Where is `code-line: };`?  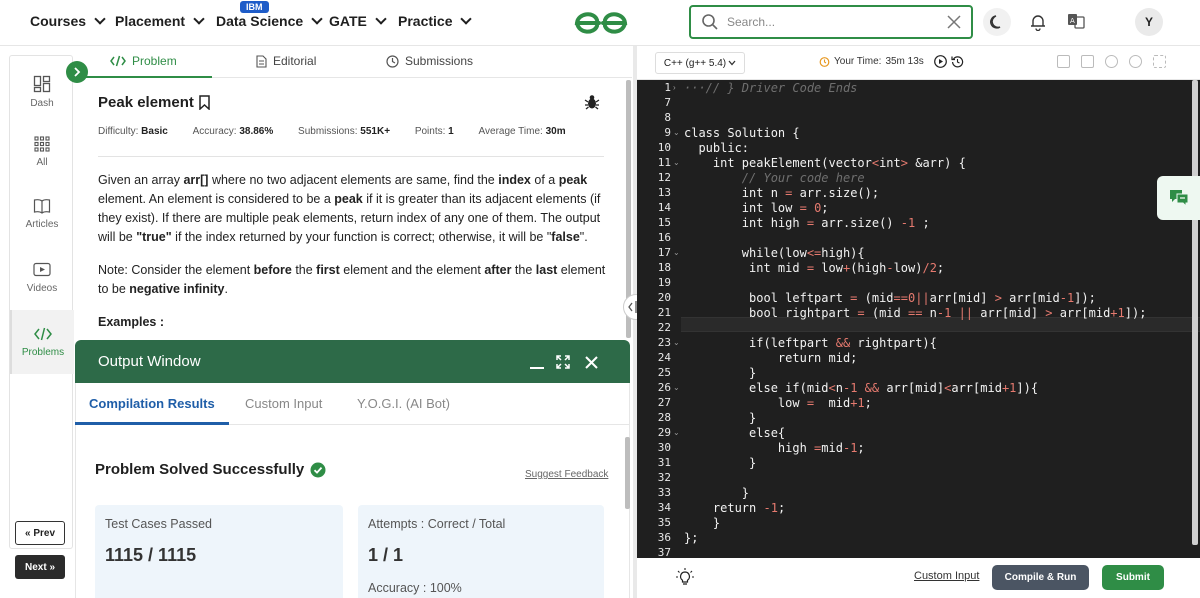
code-line: }; is located at coordinates (691, 538).